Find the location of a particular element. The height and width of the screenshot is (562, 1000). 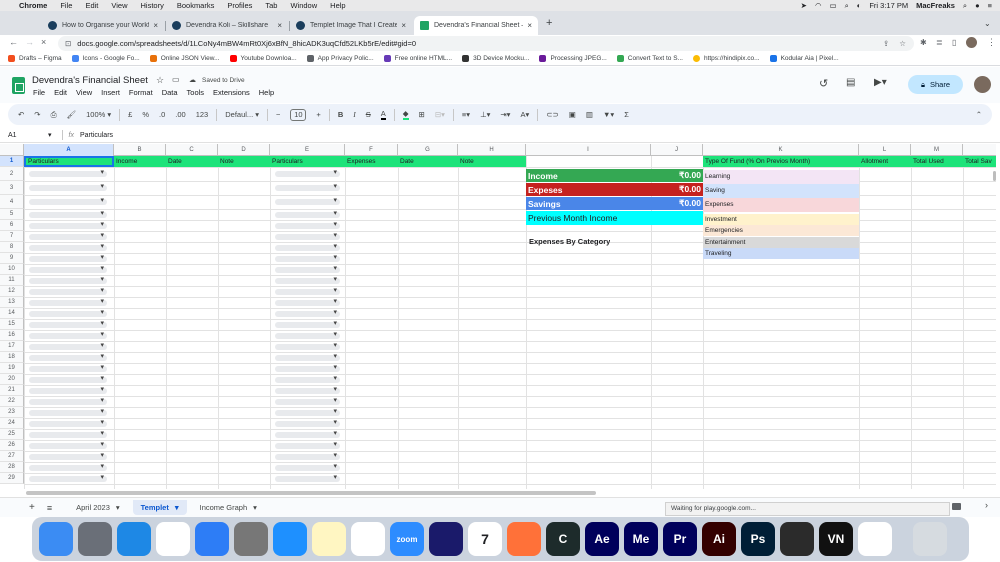

after-effects-icon: Ae is located at coordinates (602, 539).